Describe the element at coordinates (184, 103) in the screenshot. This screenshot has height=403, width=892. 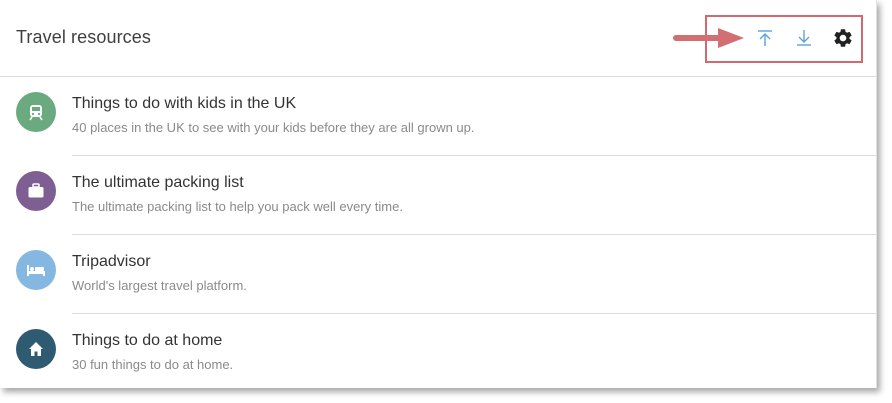
I see `item-title: Things to do with kids in the UK` at that location.